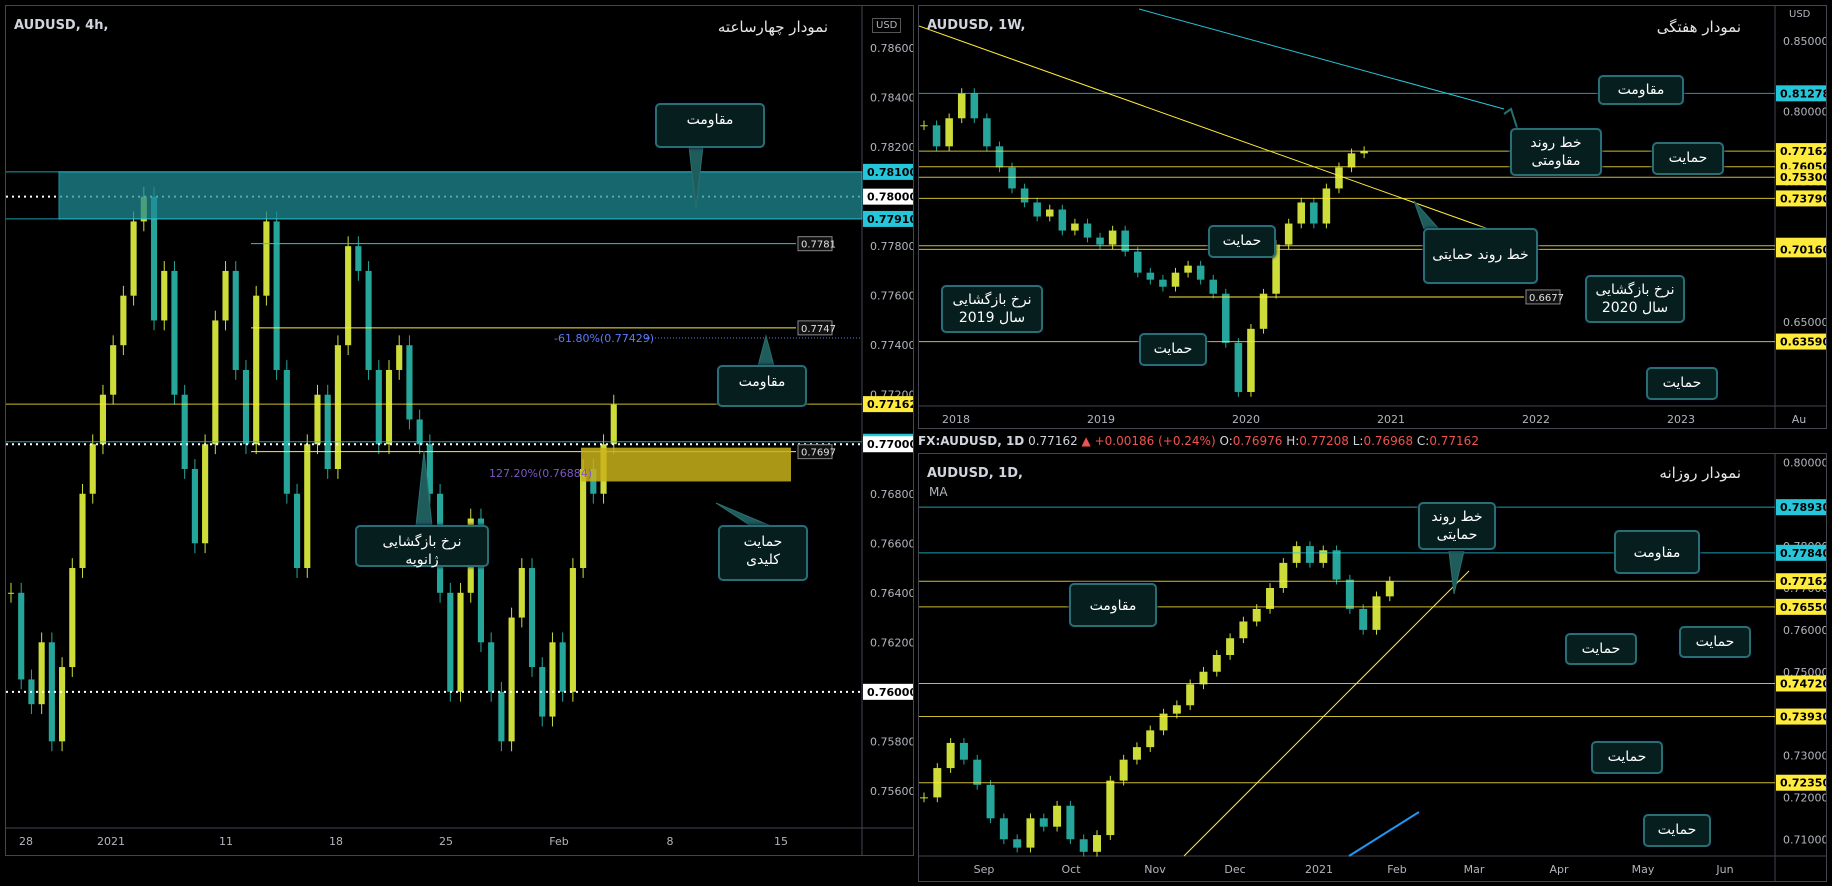  I want to click on x-tick-label: 2022, so click(1536, 419).